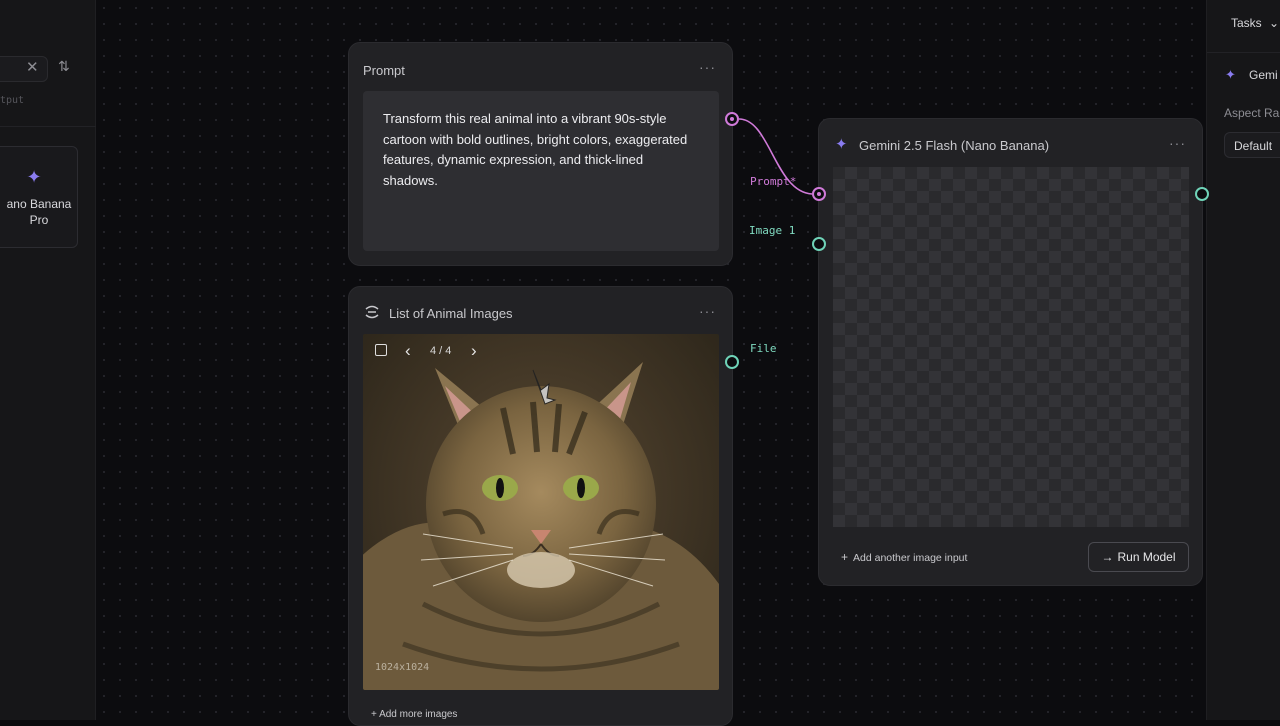 The image size is (1280, 726). Describe the element at coordinates (1274, 23) in the screenshot. I see `chevron-down-icon: ⌄` at that location.